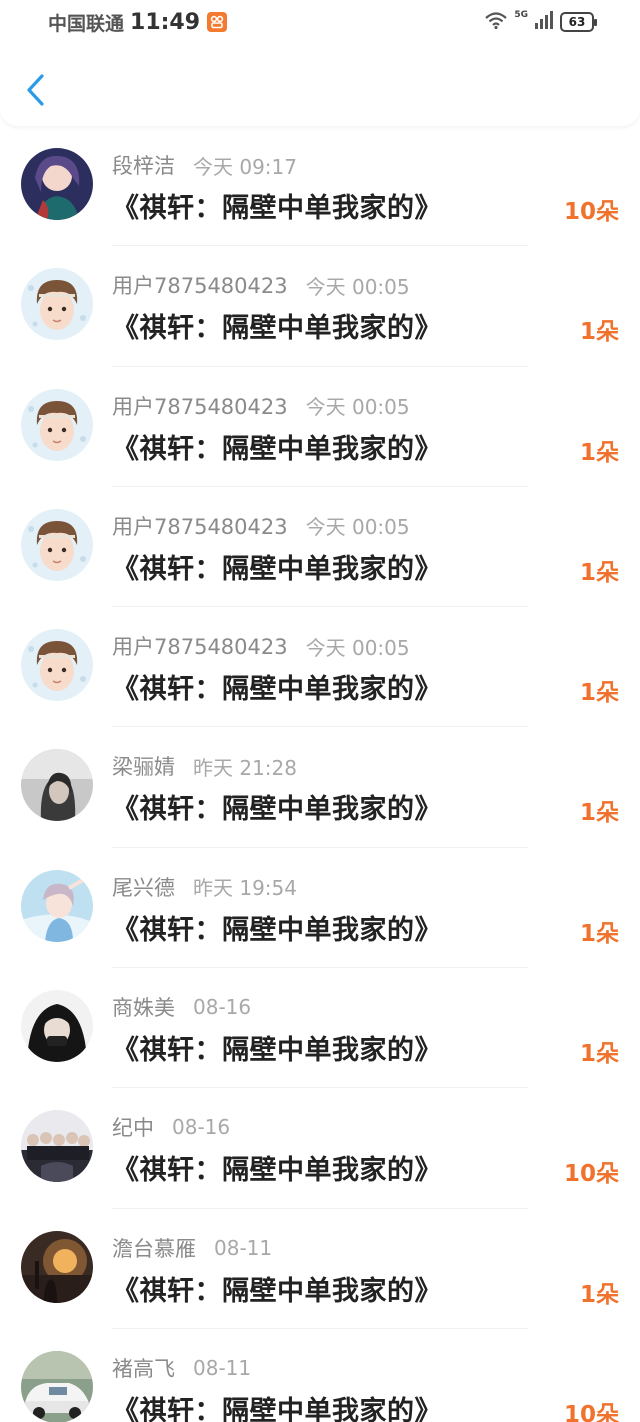 The image size is (640, 1422). I want to click on item-meta: 澹台慕雁 08-11, so click(192, 1248).